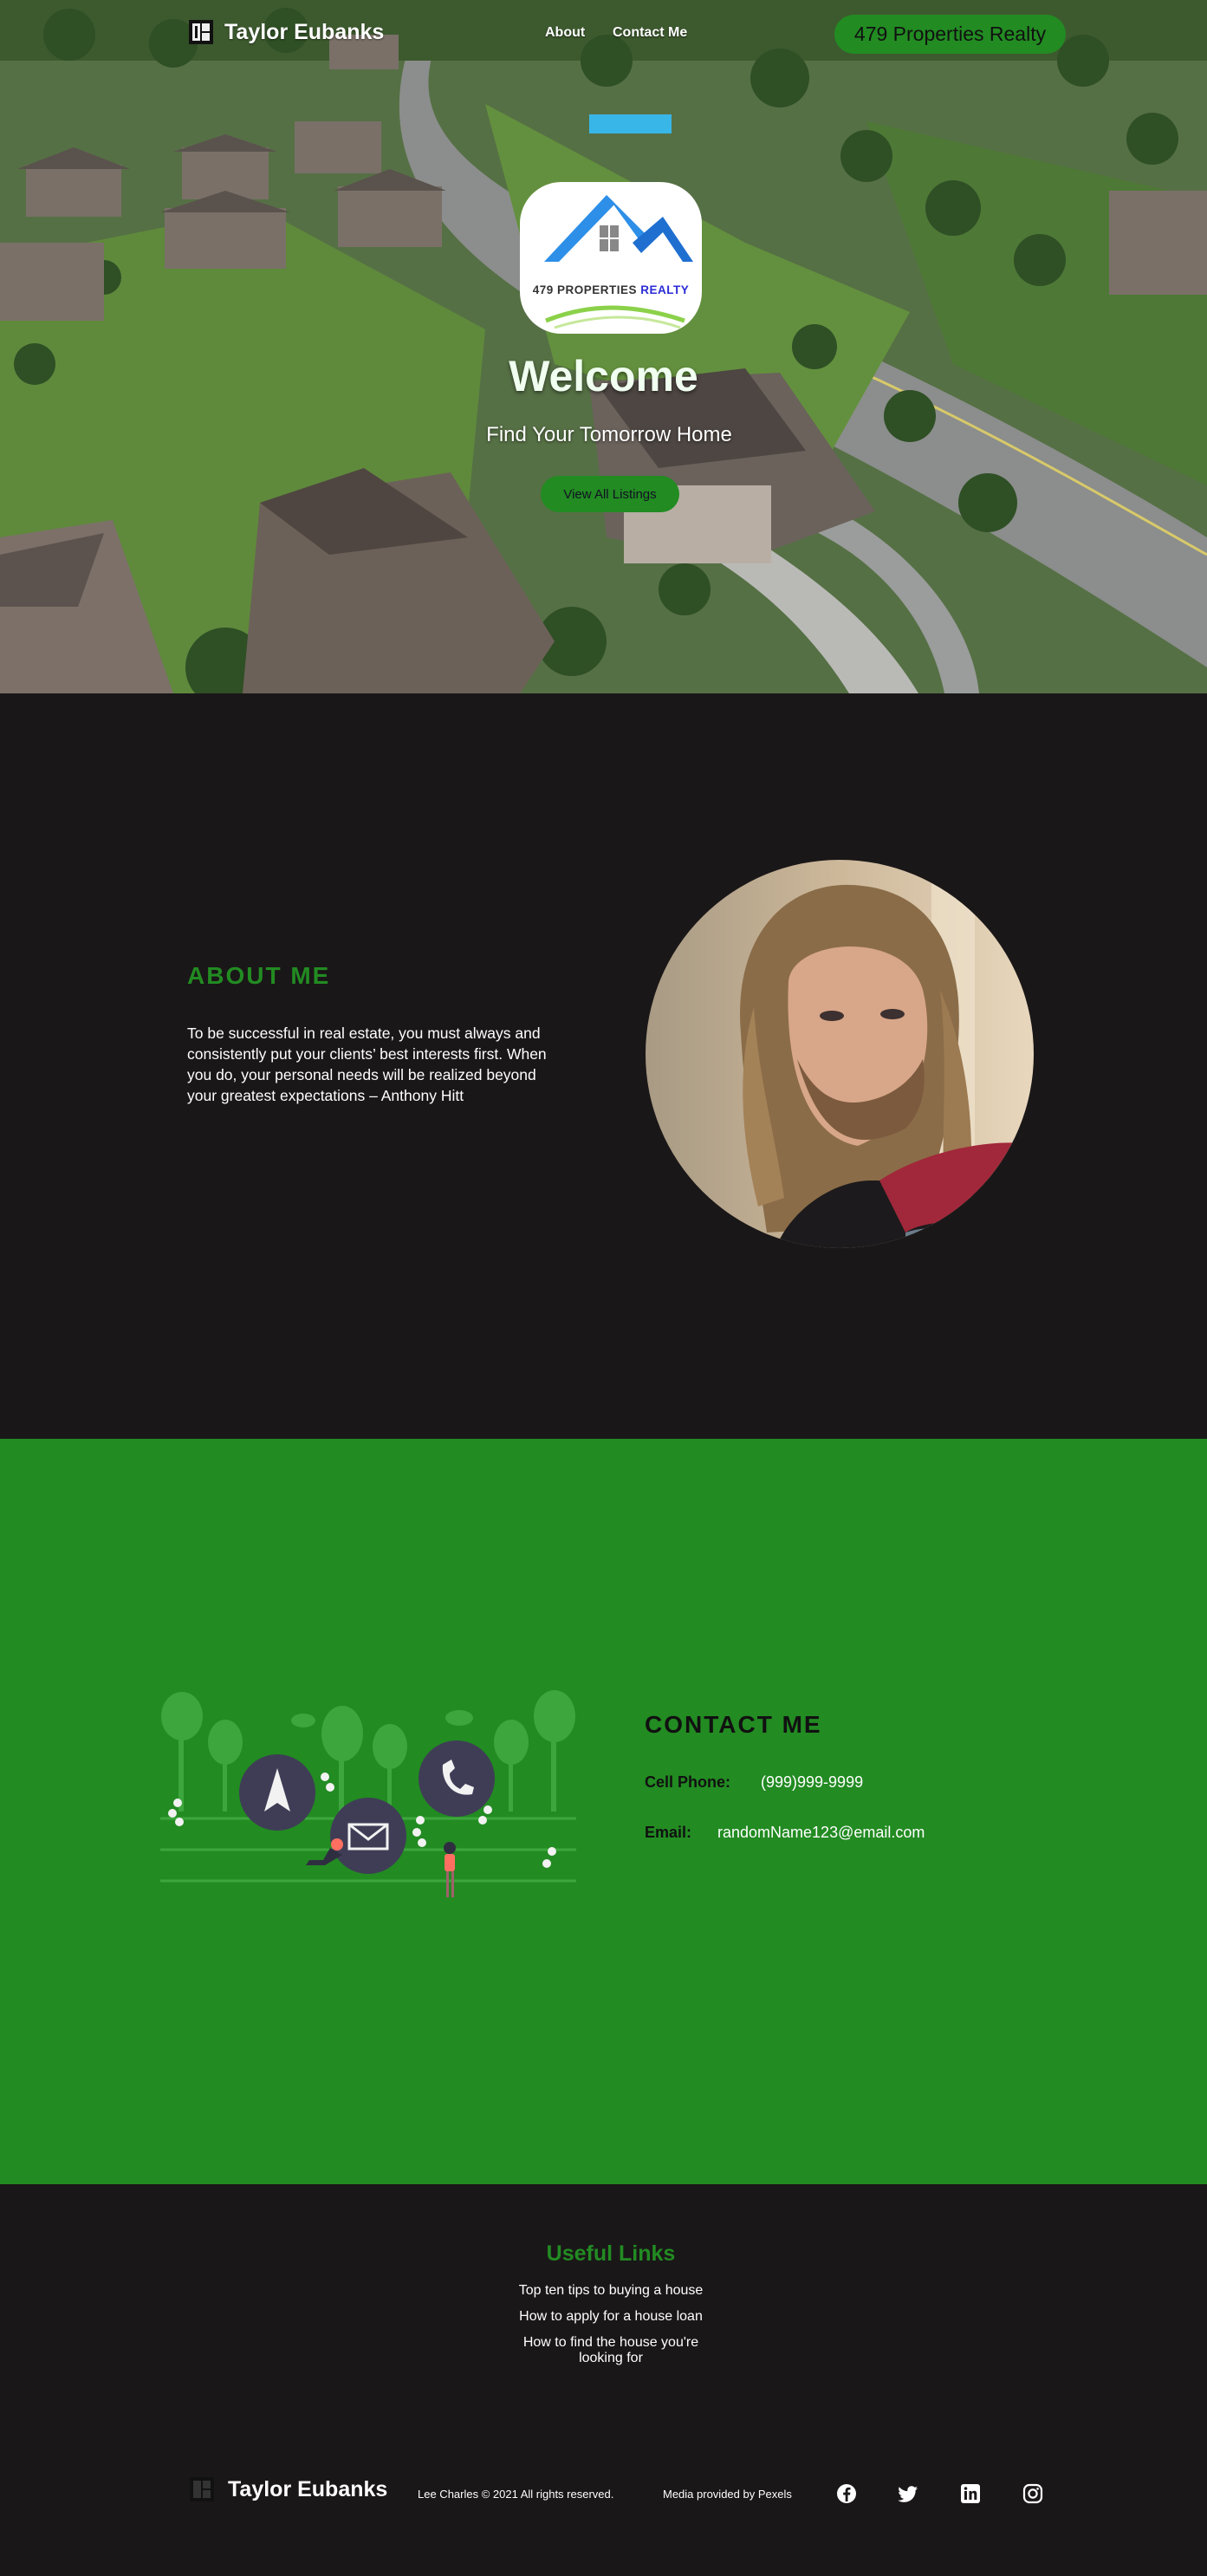  Describe the element at coordinates (308, 2488) in the screenshot. I see `footer-brand-name: Taylor Eubanks` at that location.